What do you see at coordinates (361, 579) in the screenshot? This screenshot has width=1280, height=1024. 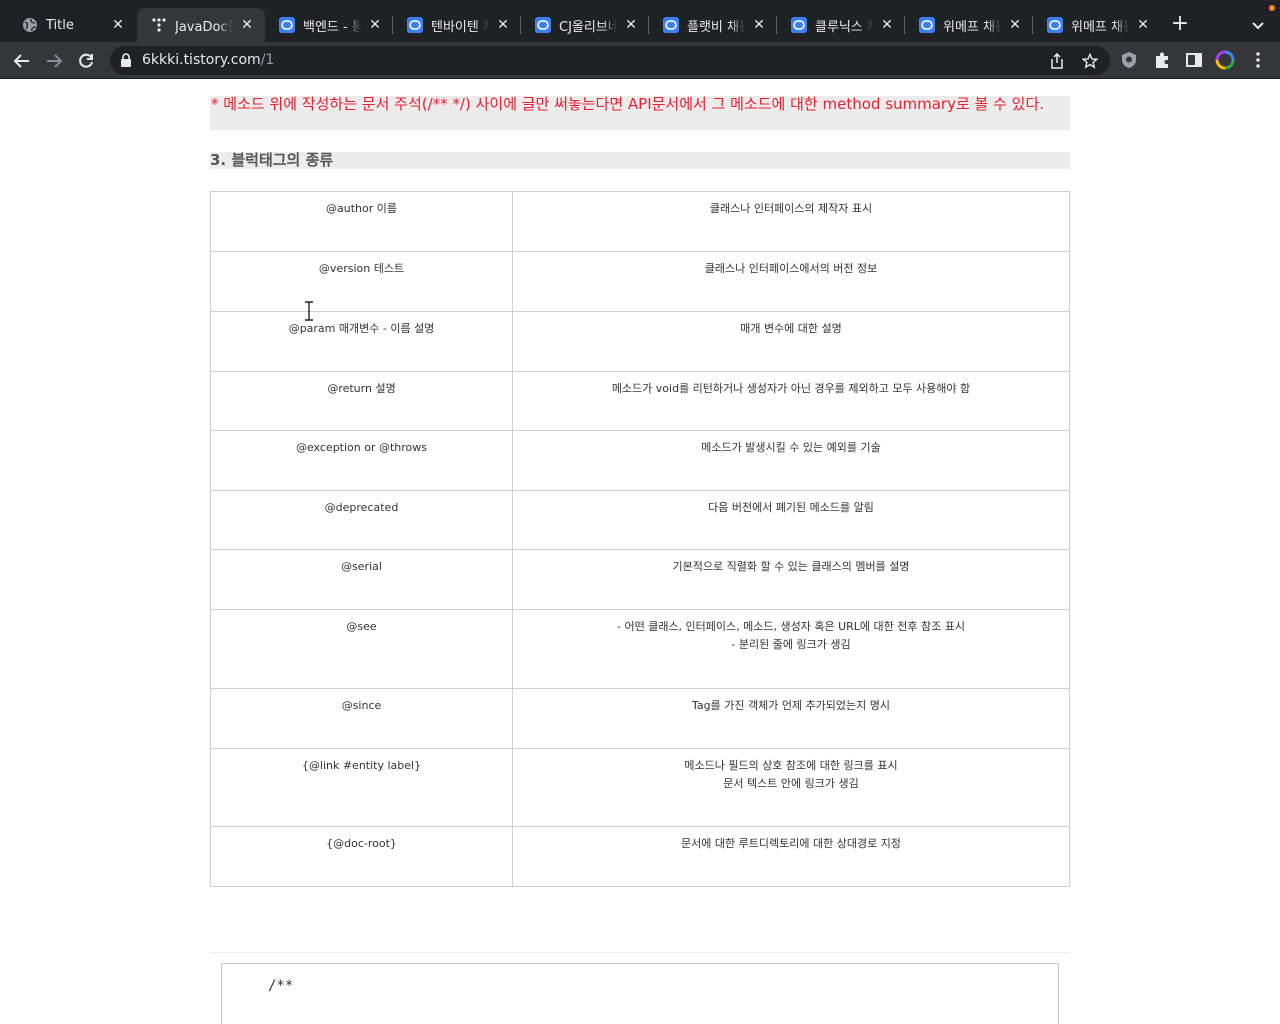 I see `tag-cell: @serial` at bounding box center [361, 579].